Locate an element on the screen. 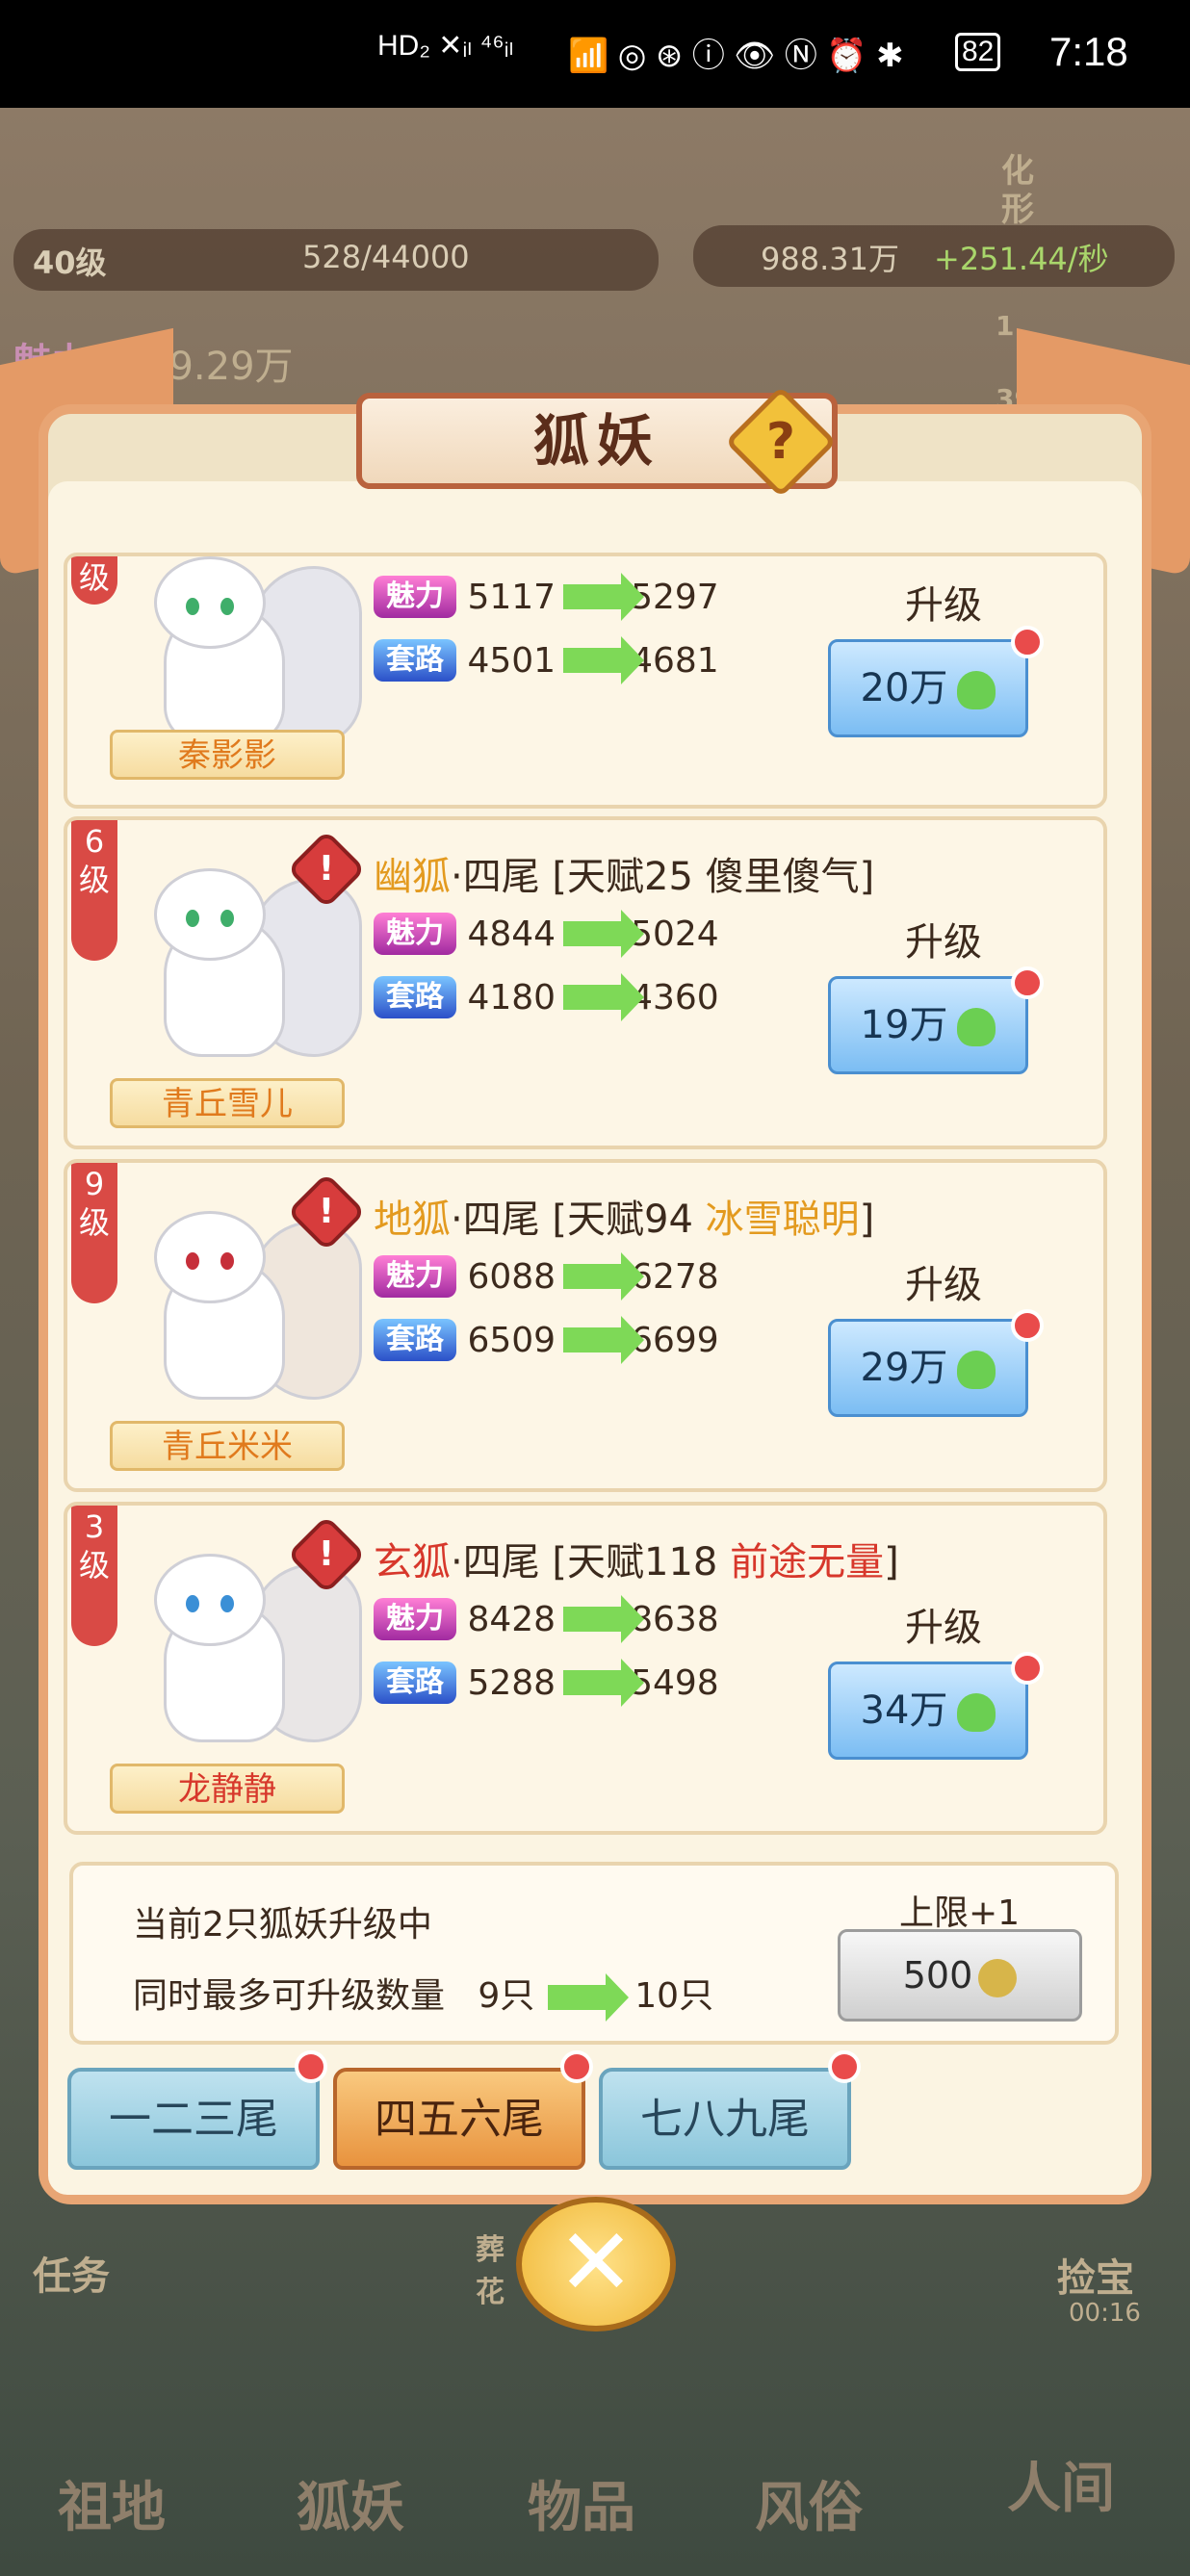 This screenshot has height=2576, width=1190. fox-name: 青丘米米 is located at coordinates (228, 1446).